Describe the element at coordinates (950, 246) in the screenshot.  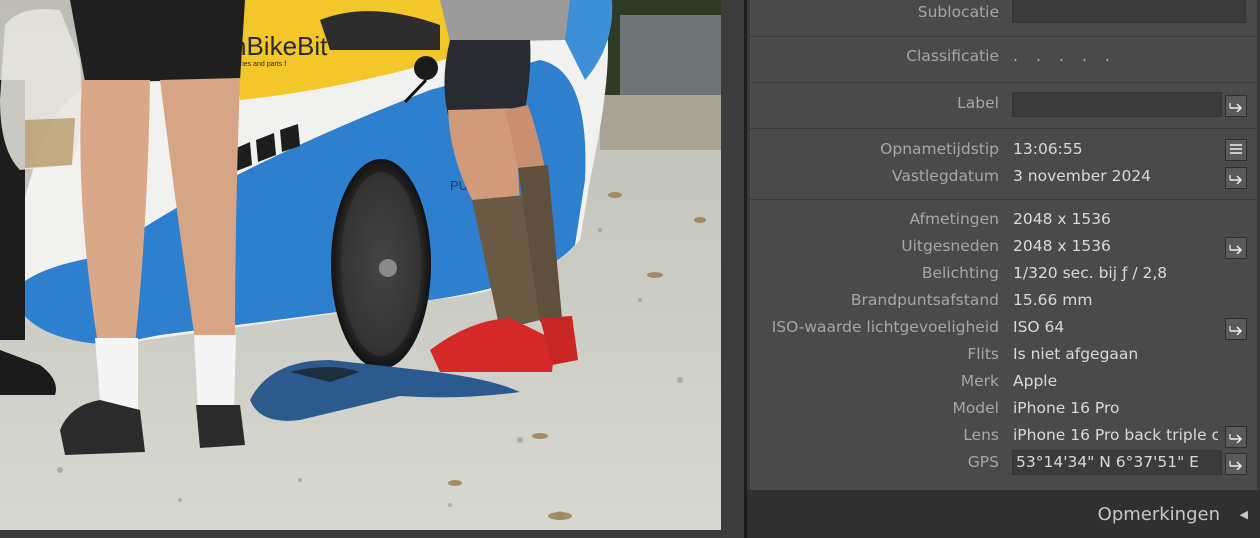
I see `uitgesneden-label: Uitgesneden` at that location.